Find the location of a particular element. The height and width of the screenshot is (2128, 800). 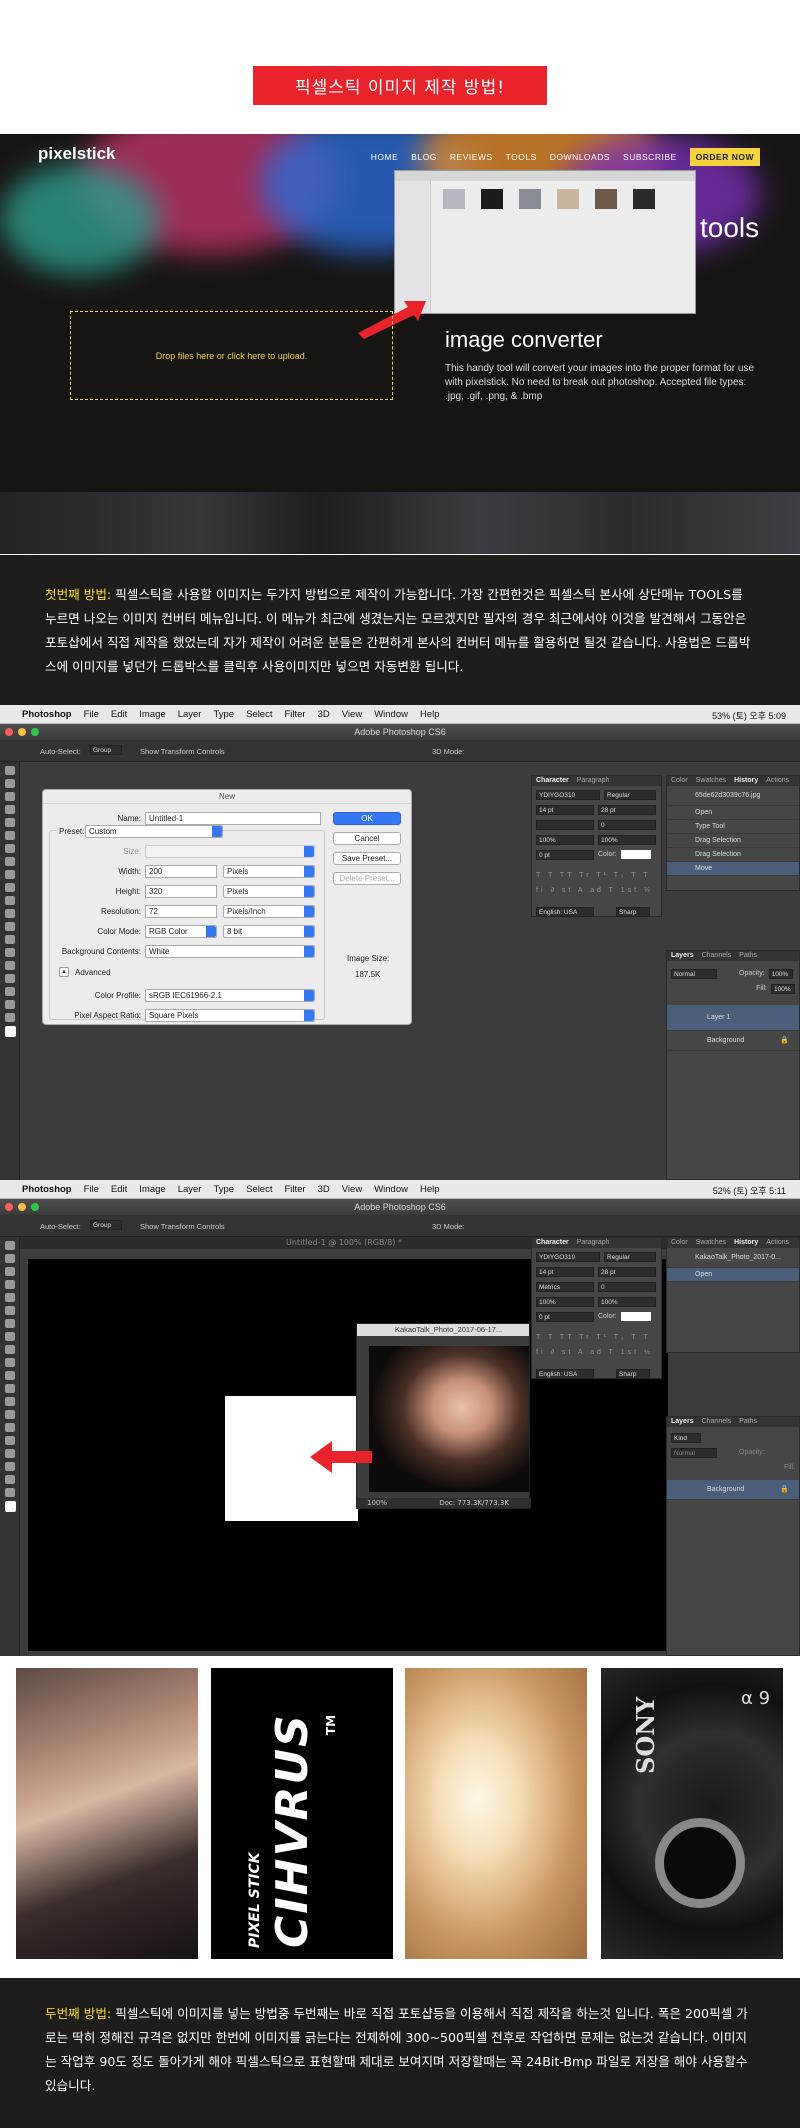

shape-tool-icon is located at coordinates (10, 991).